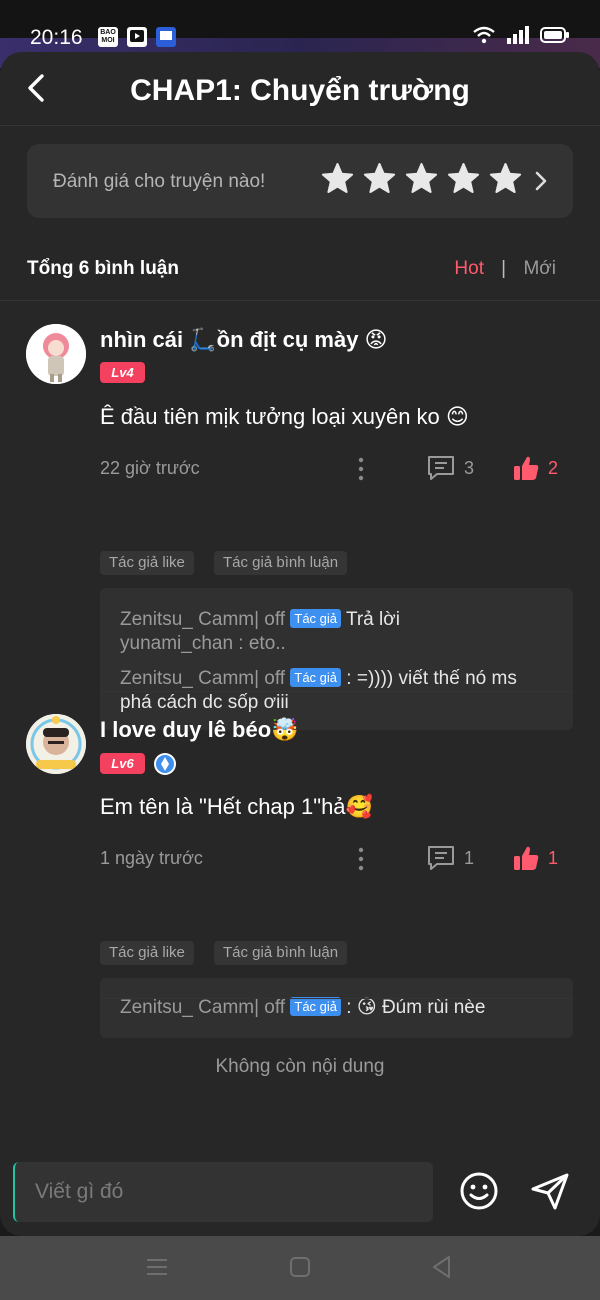 This screenshot has height=1300, width=600. I want to click on reply-body-cont: yunami_chan : eto.., so click(203, 643).